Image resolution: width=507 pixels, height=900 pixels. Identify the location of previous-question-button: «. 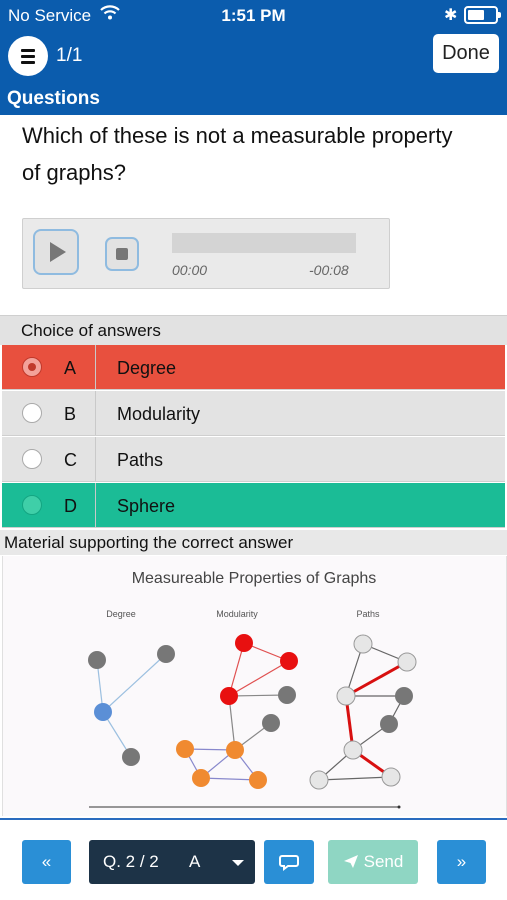
(46, 862).